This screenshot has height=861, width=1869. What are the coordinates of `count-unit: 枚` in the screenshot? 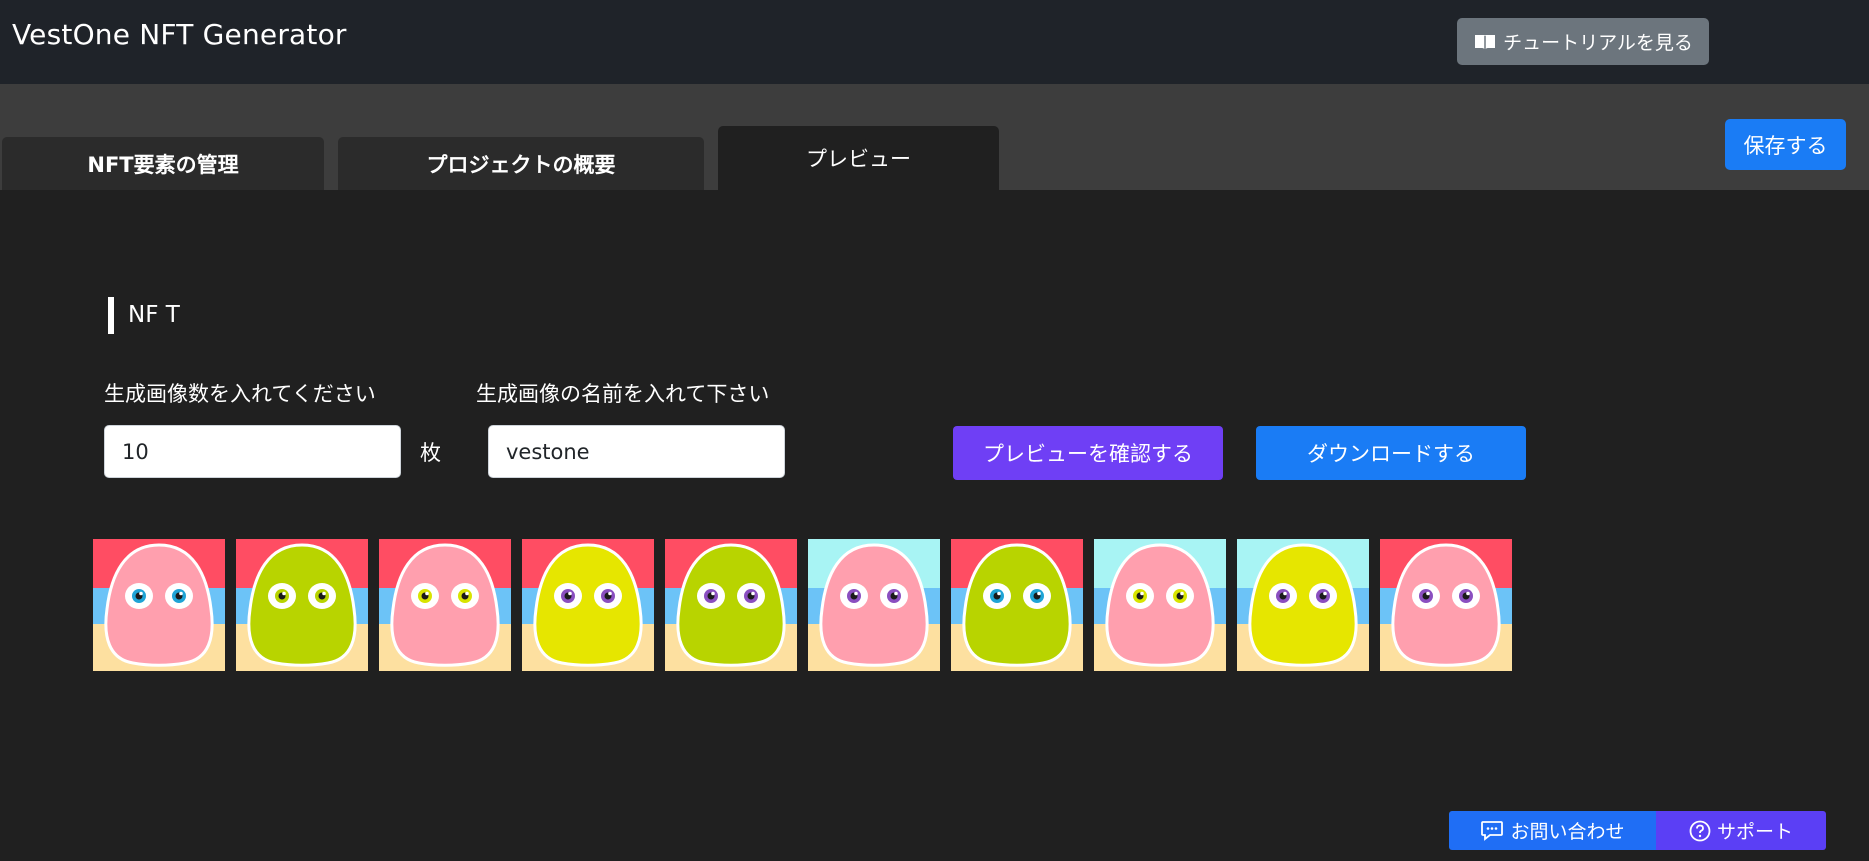 It's located at (430, 453).